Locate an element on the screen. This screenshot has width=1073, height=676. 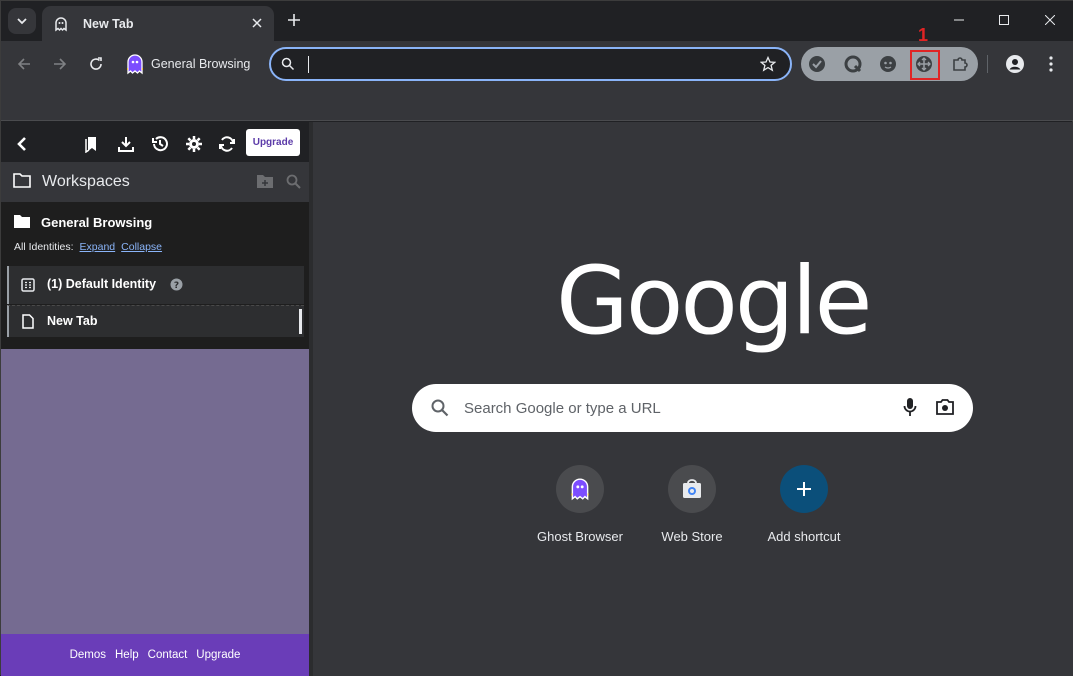
avatar-icon is located at coordinates (1015, 64).